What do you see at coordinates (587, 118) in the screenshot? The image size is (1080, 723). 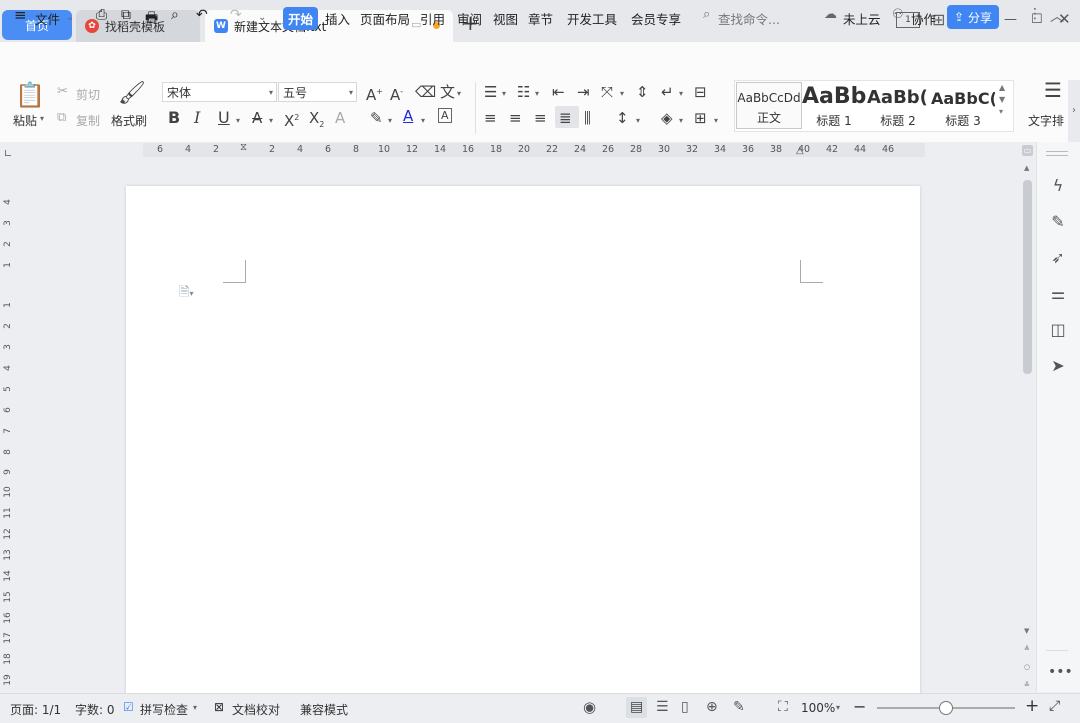 I see `distributed-align-icon: ⫼` at bounding box center [587, 118].